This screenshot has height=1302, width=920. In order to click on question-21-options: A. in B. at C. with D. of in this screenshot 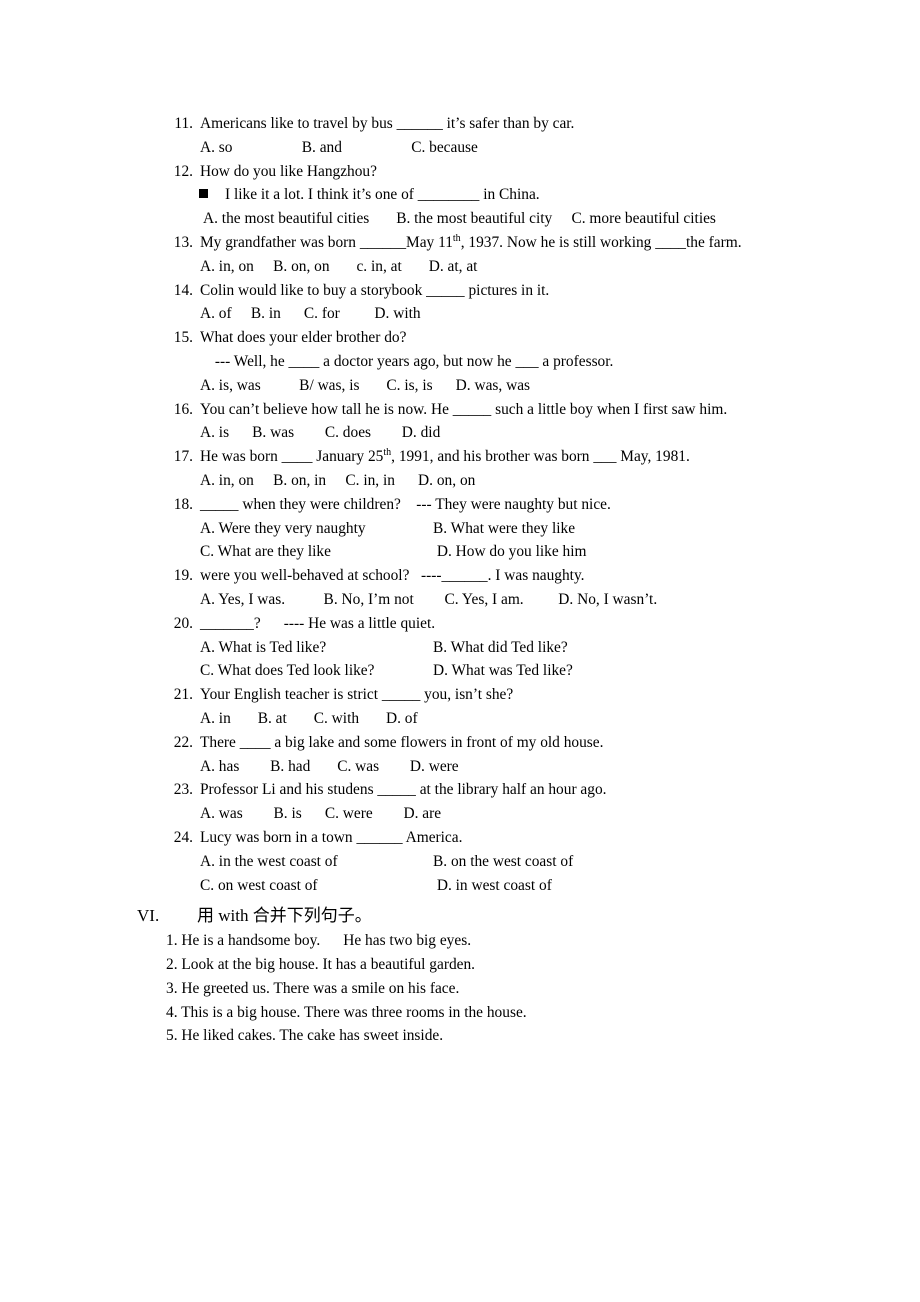, I will do `click(309, 718)`.